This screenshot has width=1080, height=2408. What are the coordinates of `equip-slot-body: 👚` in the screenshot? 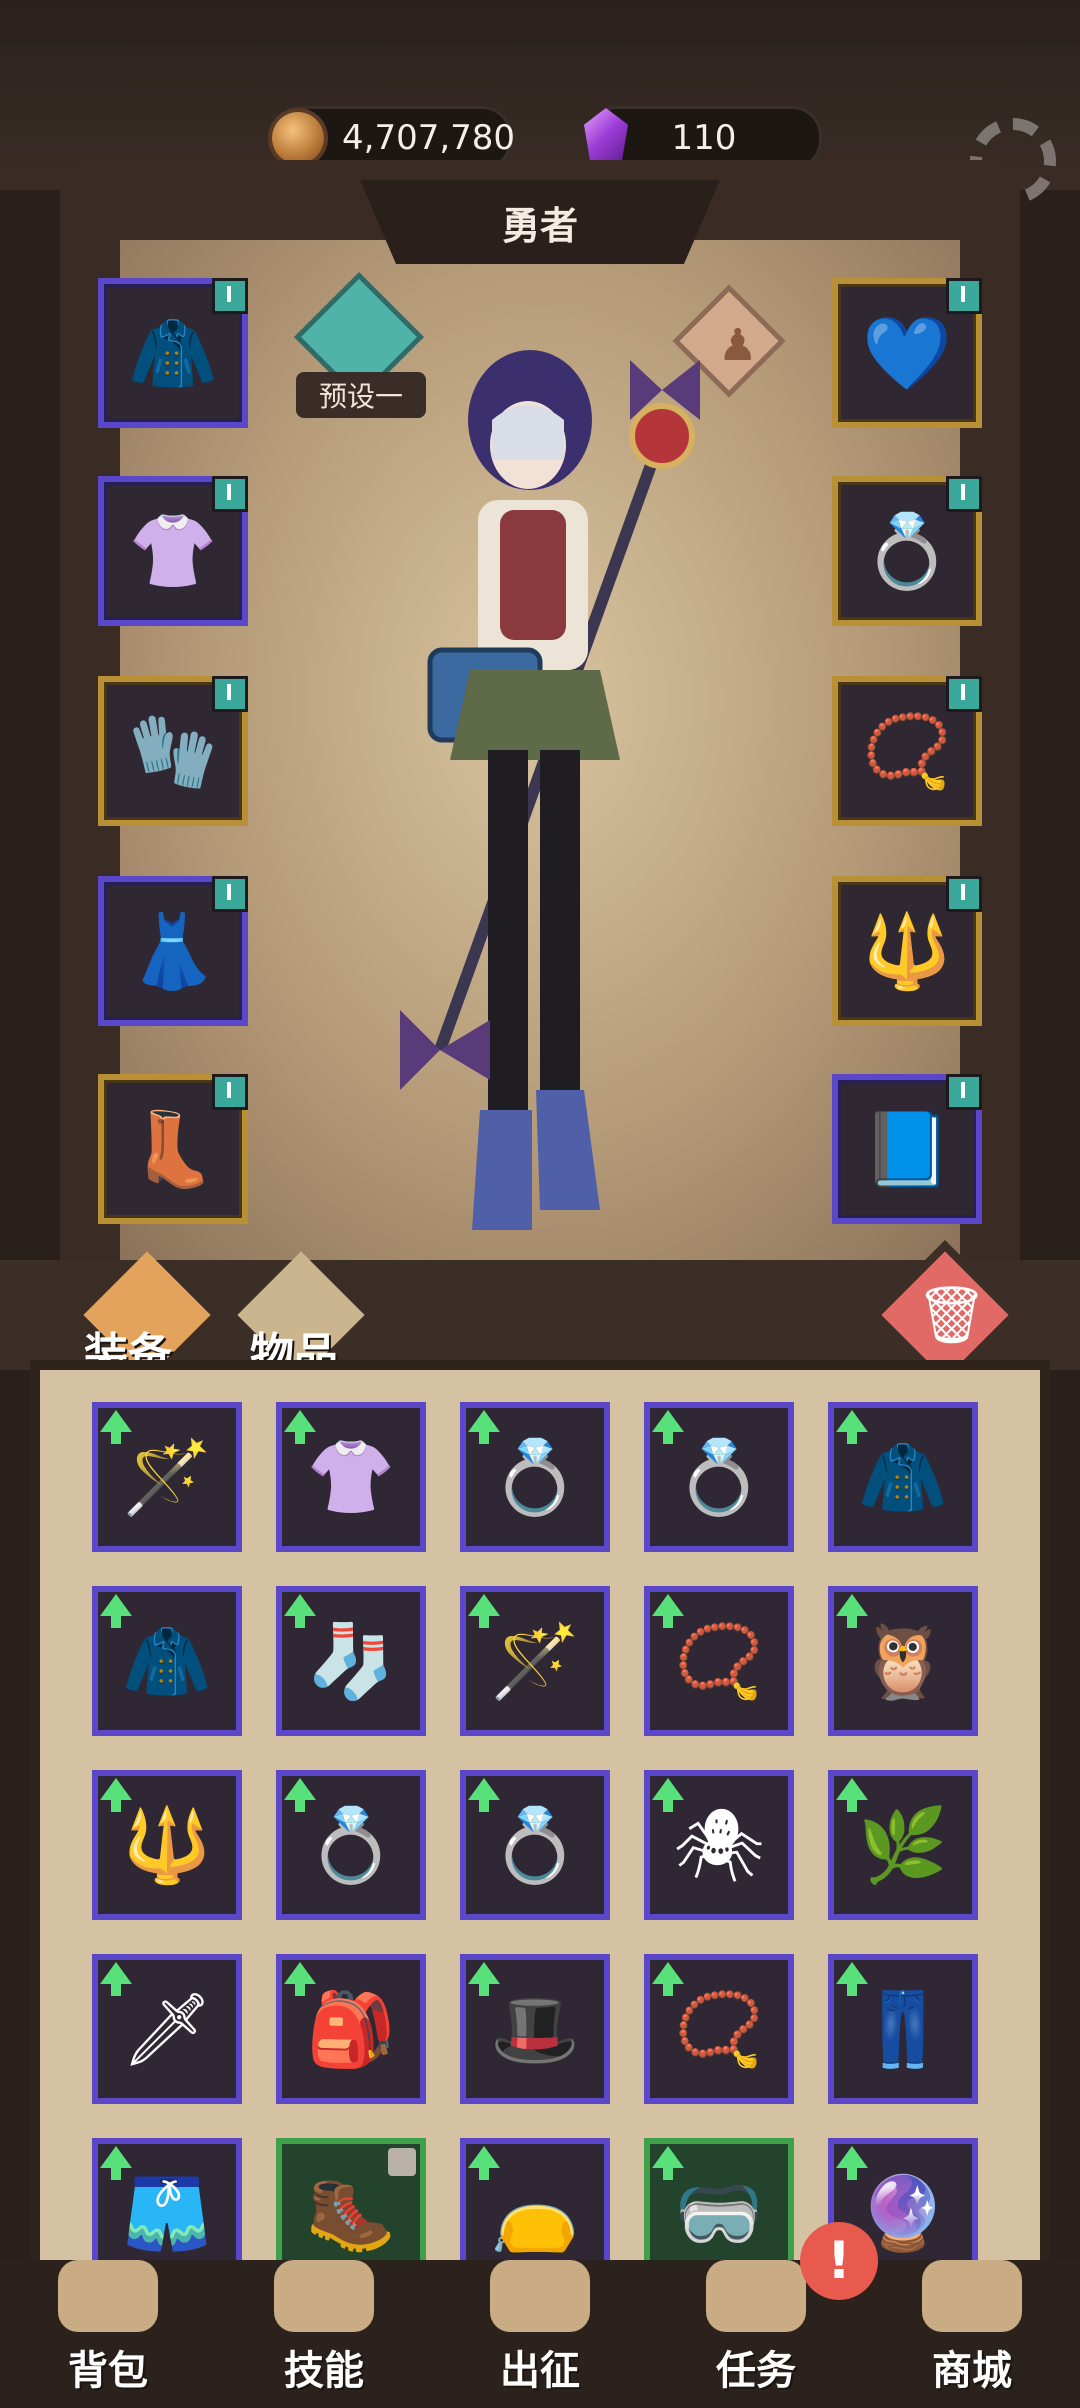 It's located at (173, 551).